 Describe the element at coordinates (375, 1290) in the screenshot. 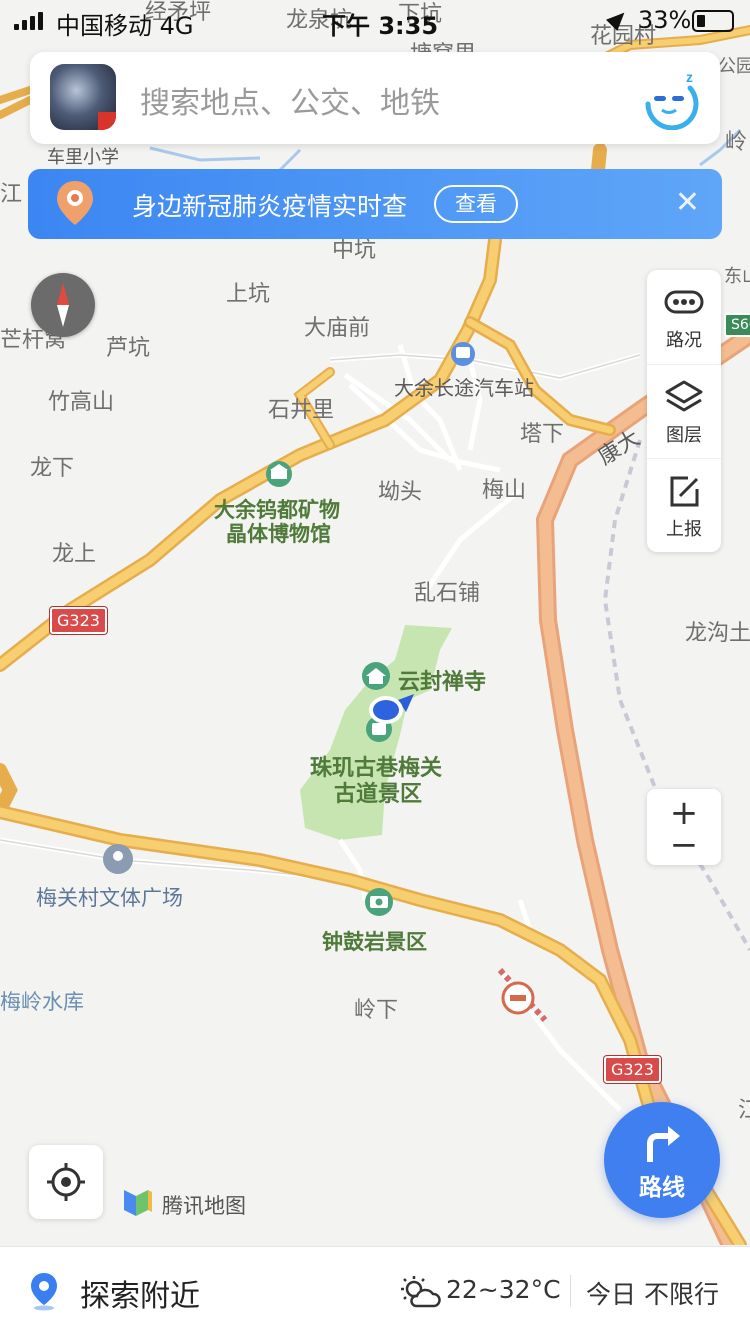

I see `bottom-bar: 探索附近 22~32°C 今日 不限行` at that location.